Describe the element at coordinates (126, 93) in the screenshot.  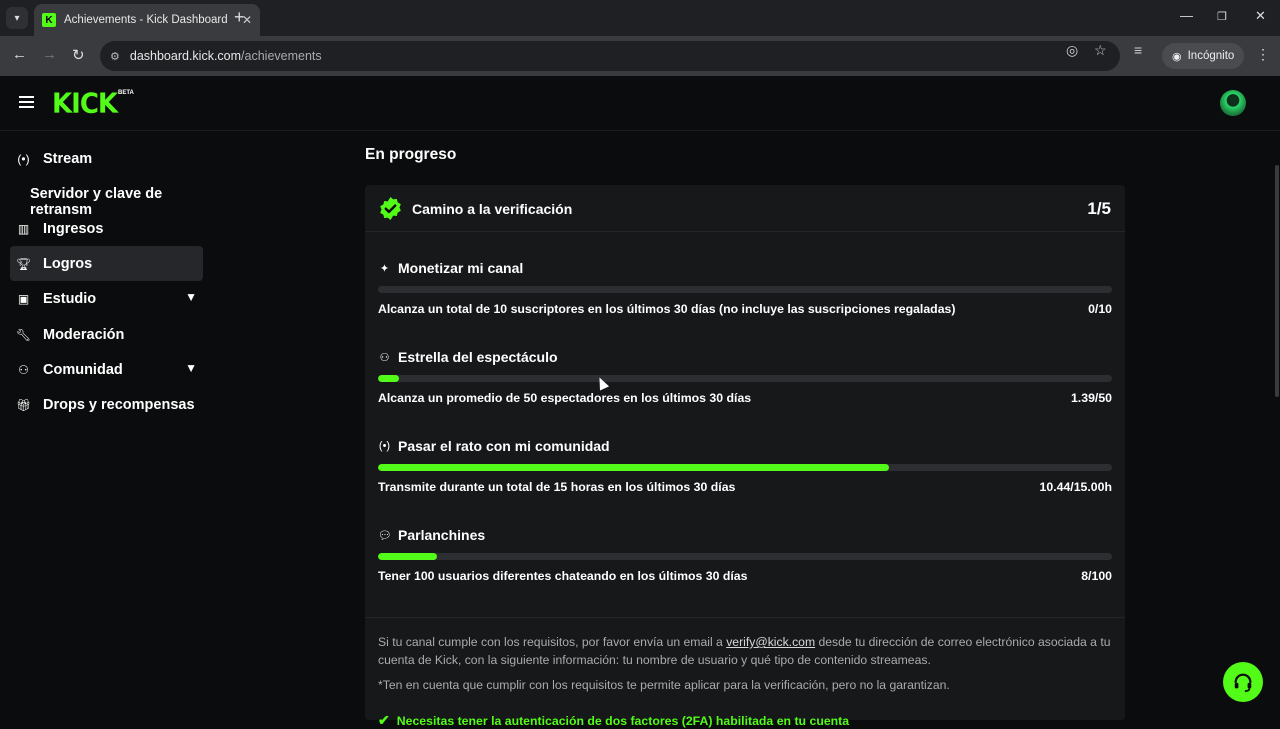
I see `beta-badge: BETA` at that location.